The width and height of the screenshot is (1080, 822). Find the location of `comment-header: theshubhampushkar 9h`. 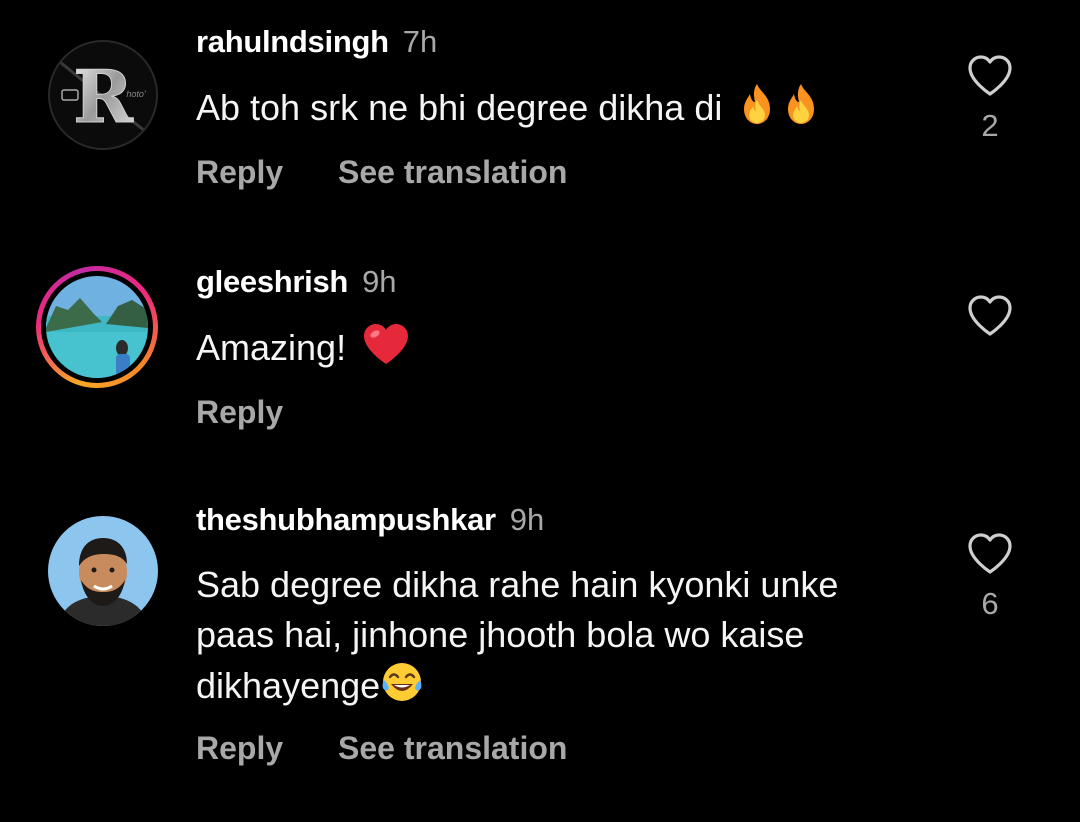

comment-header: theshubhampushkar 9h is located at coordinates (370, 520).